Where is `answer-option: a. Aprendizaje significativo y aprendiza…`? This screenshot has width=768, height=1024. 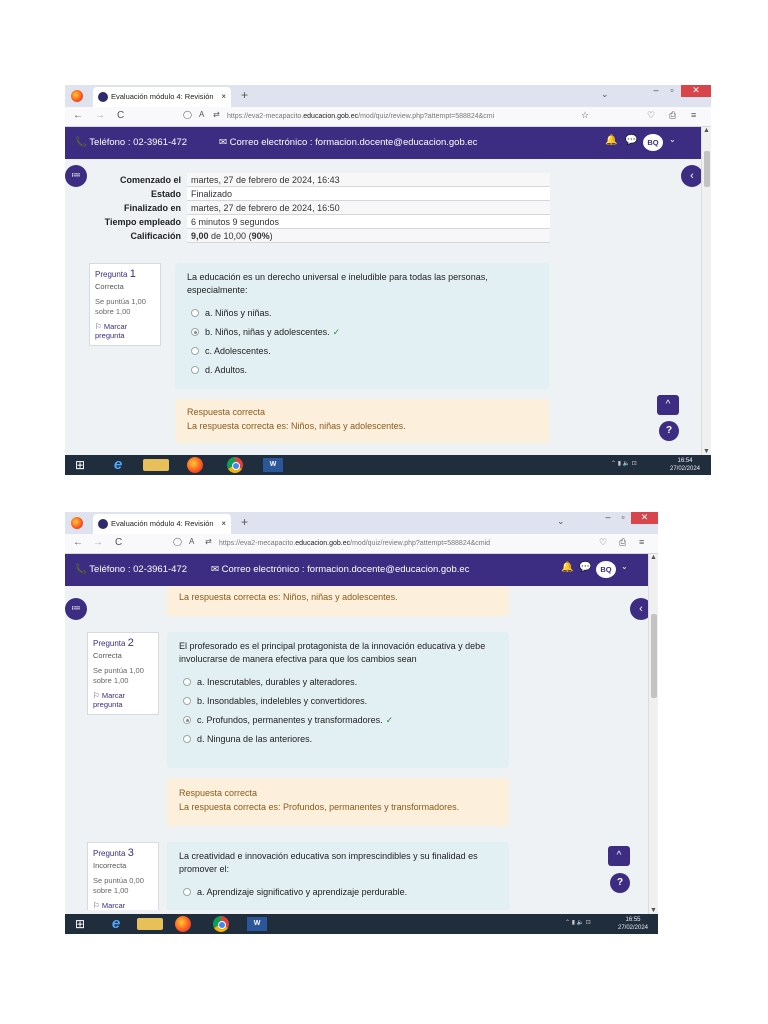 answer-option: a. Aprendizaje significativo y aprendiza… is located at coordinates (338, 892).